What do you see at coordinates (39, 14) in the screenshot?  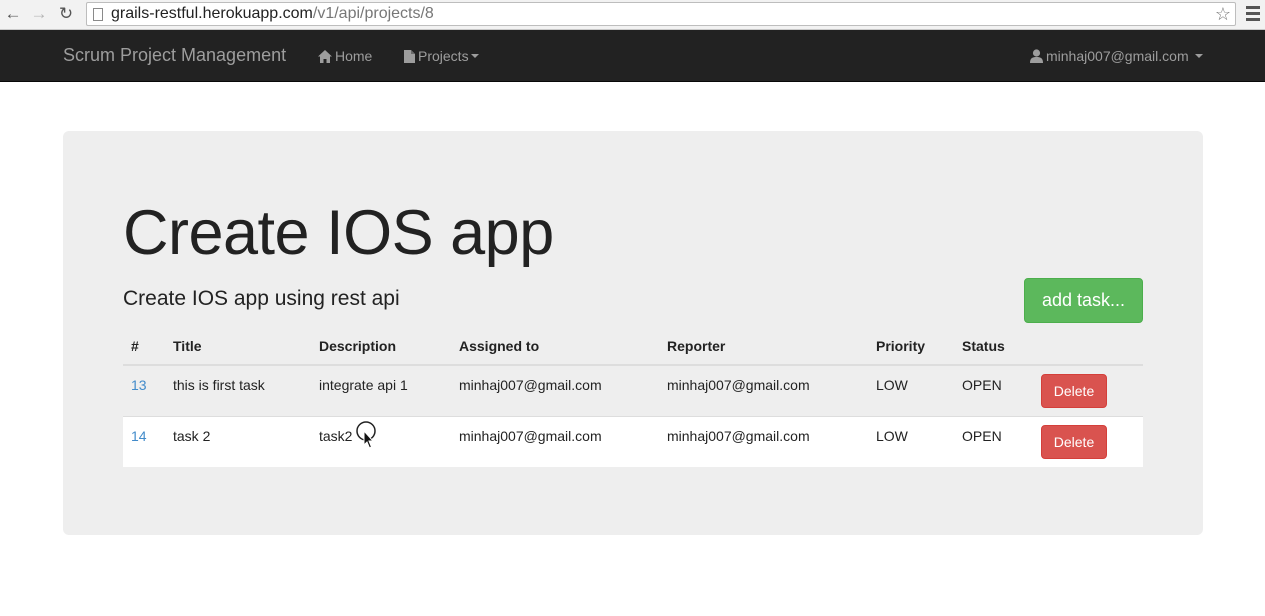 I see `forward-arrow-icon: →` at bounding box center [39, 14].